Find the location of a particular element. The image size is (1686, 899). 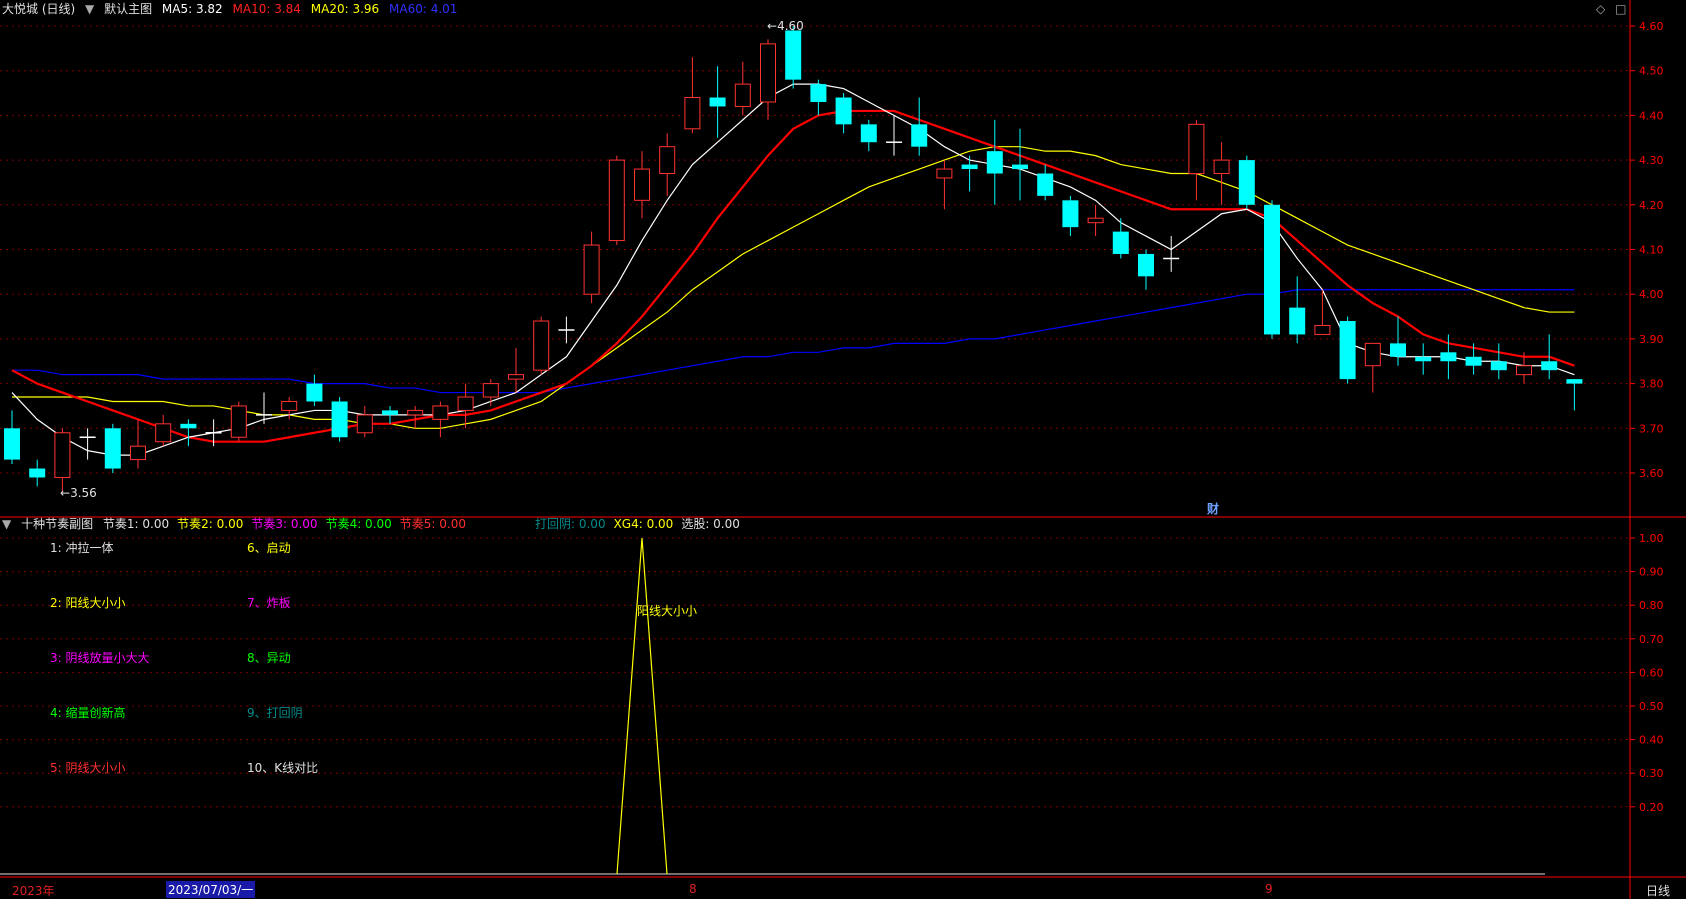

ma20-label: MA20: 3.96 is located at coordinates (345, 9).